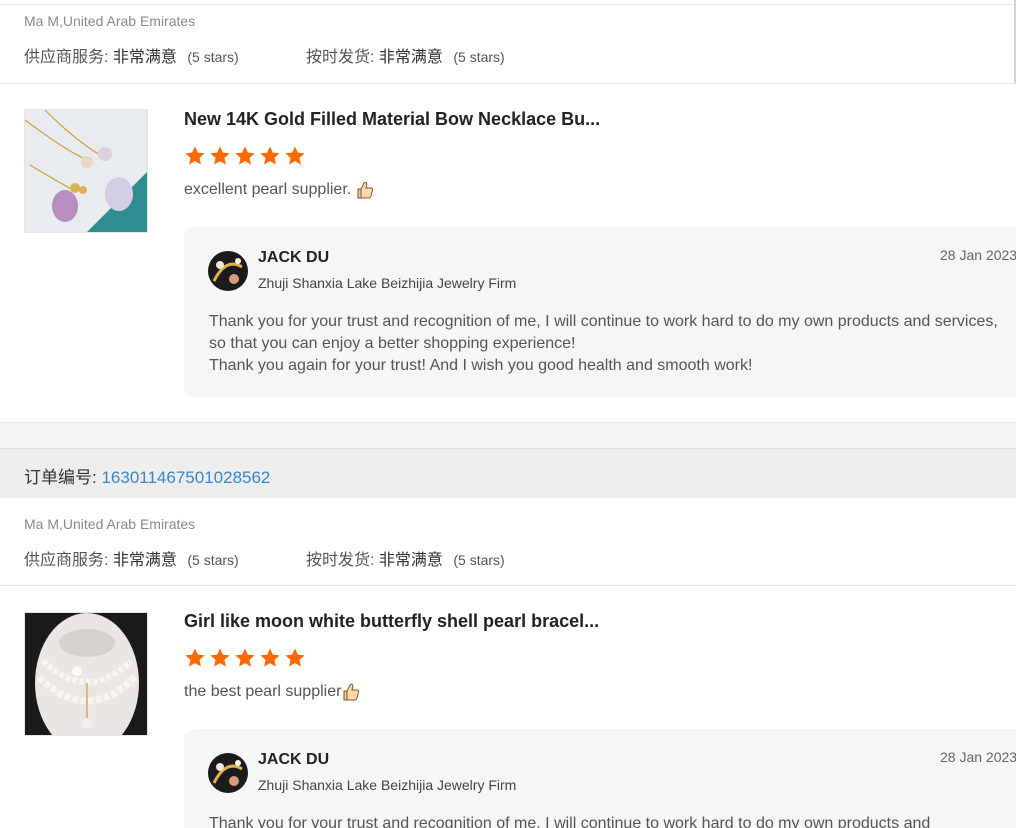 The height and width of the screenshot is (828, 1016). What do you see at coordinates (60, 477) in the screenshot?
I see `order-label: 订单编号:` at bounding box center [60, 477].